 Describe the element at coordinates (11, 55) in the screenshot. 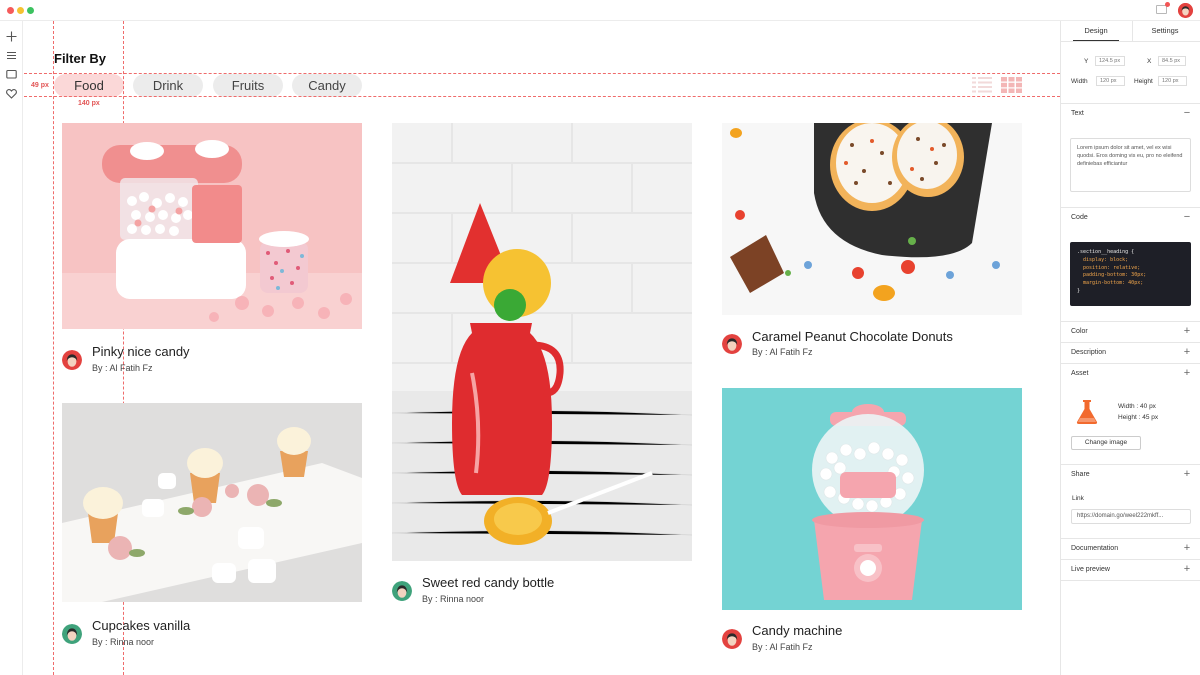

I see `menu-icon` at that location.